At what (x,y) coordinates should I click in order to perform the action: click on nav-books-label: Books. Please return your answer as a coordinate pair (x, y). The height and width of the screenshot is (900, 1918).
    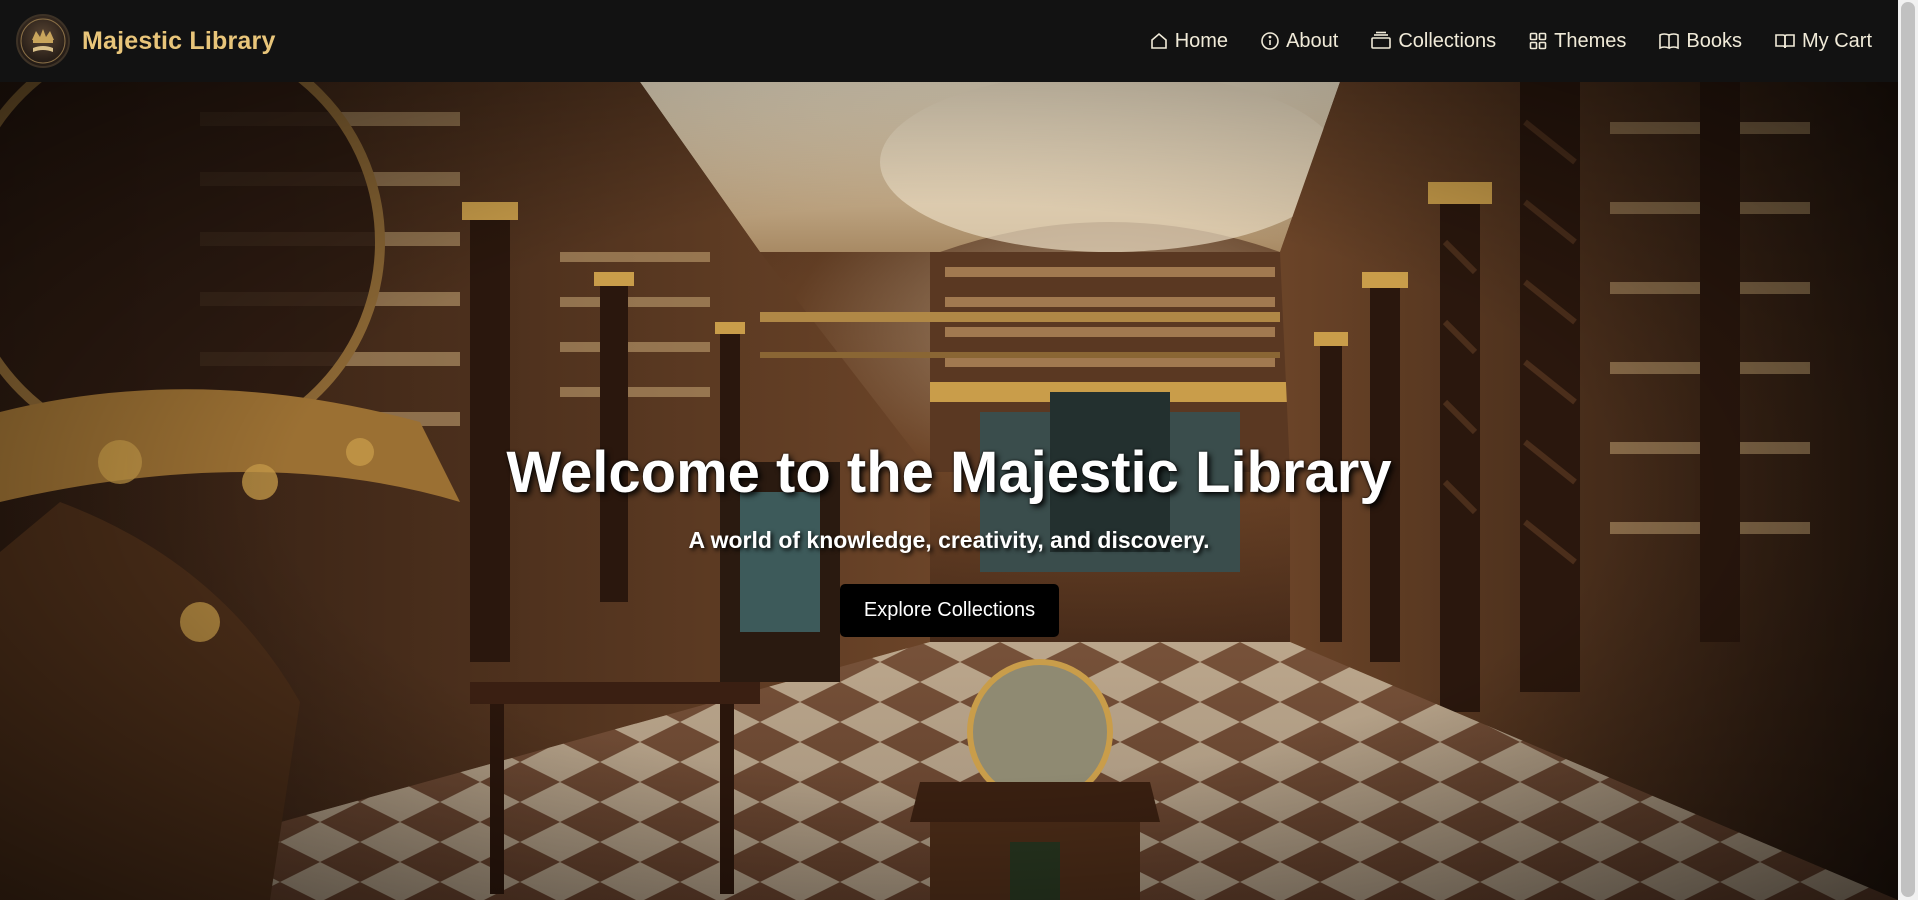
    Looking at the image, I should click on (1714, 40).